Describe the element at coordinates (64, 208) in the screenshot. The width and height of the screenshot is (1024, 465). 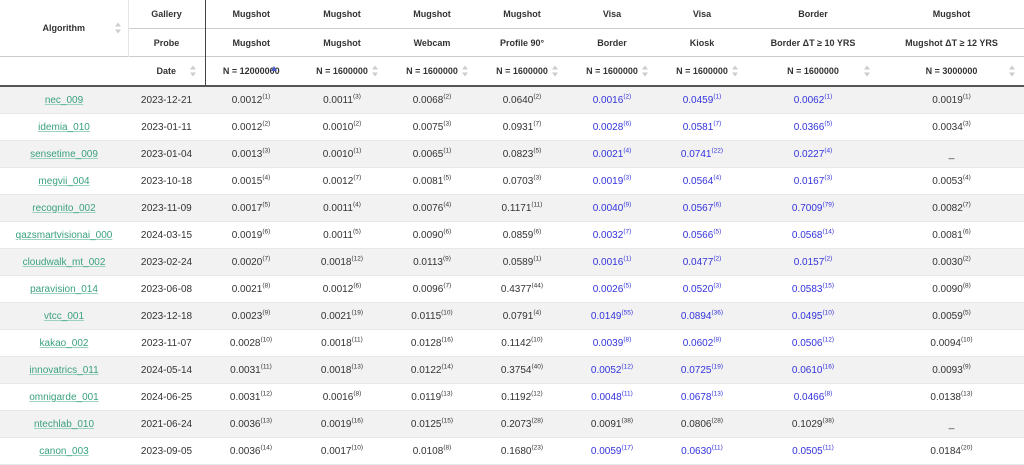
I see `algorithm-link: recognito_002` at that location.